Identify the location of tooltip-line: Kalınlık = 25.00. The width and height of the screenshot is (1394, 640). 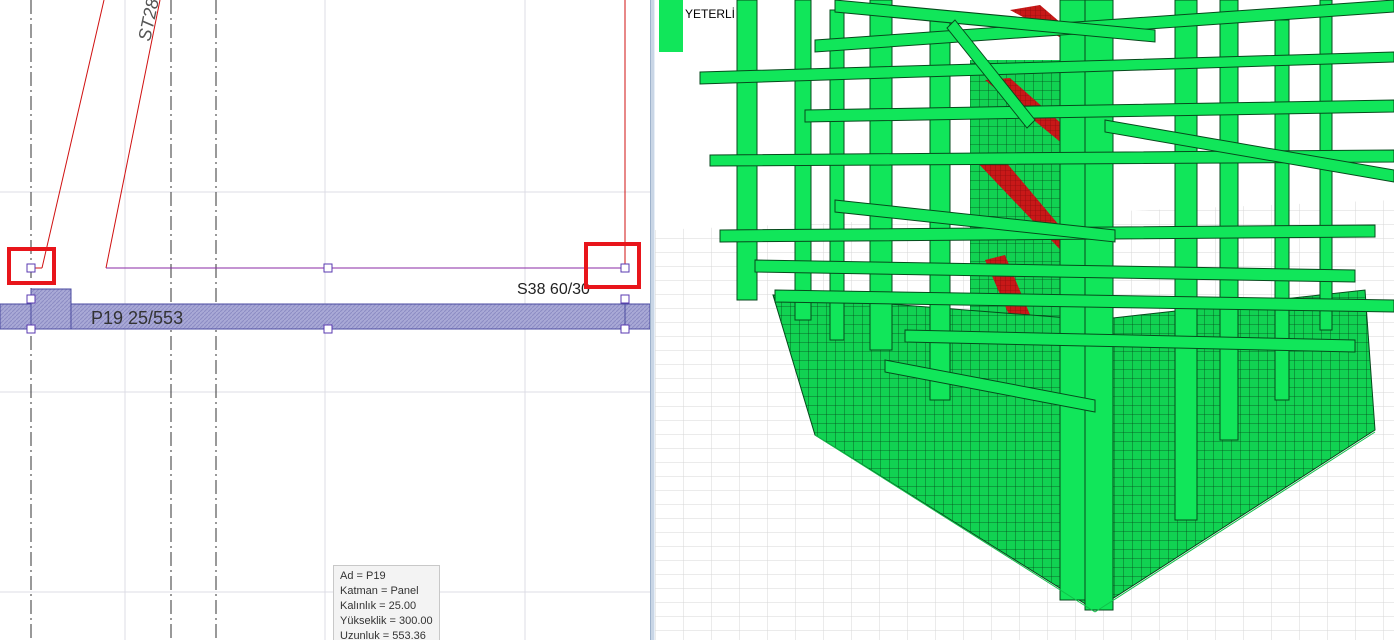
(378, 606).